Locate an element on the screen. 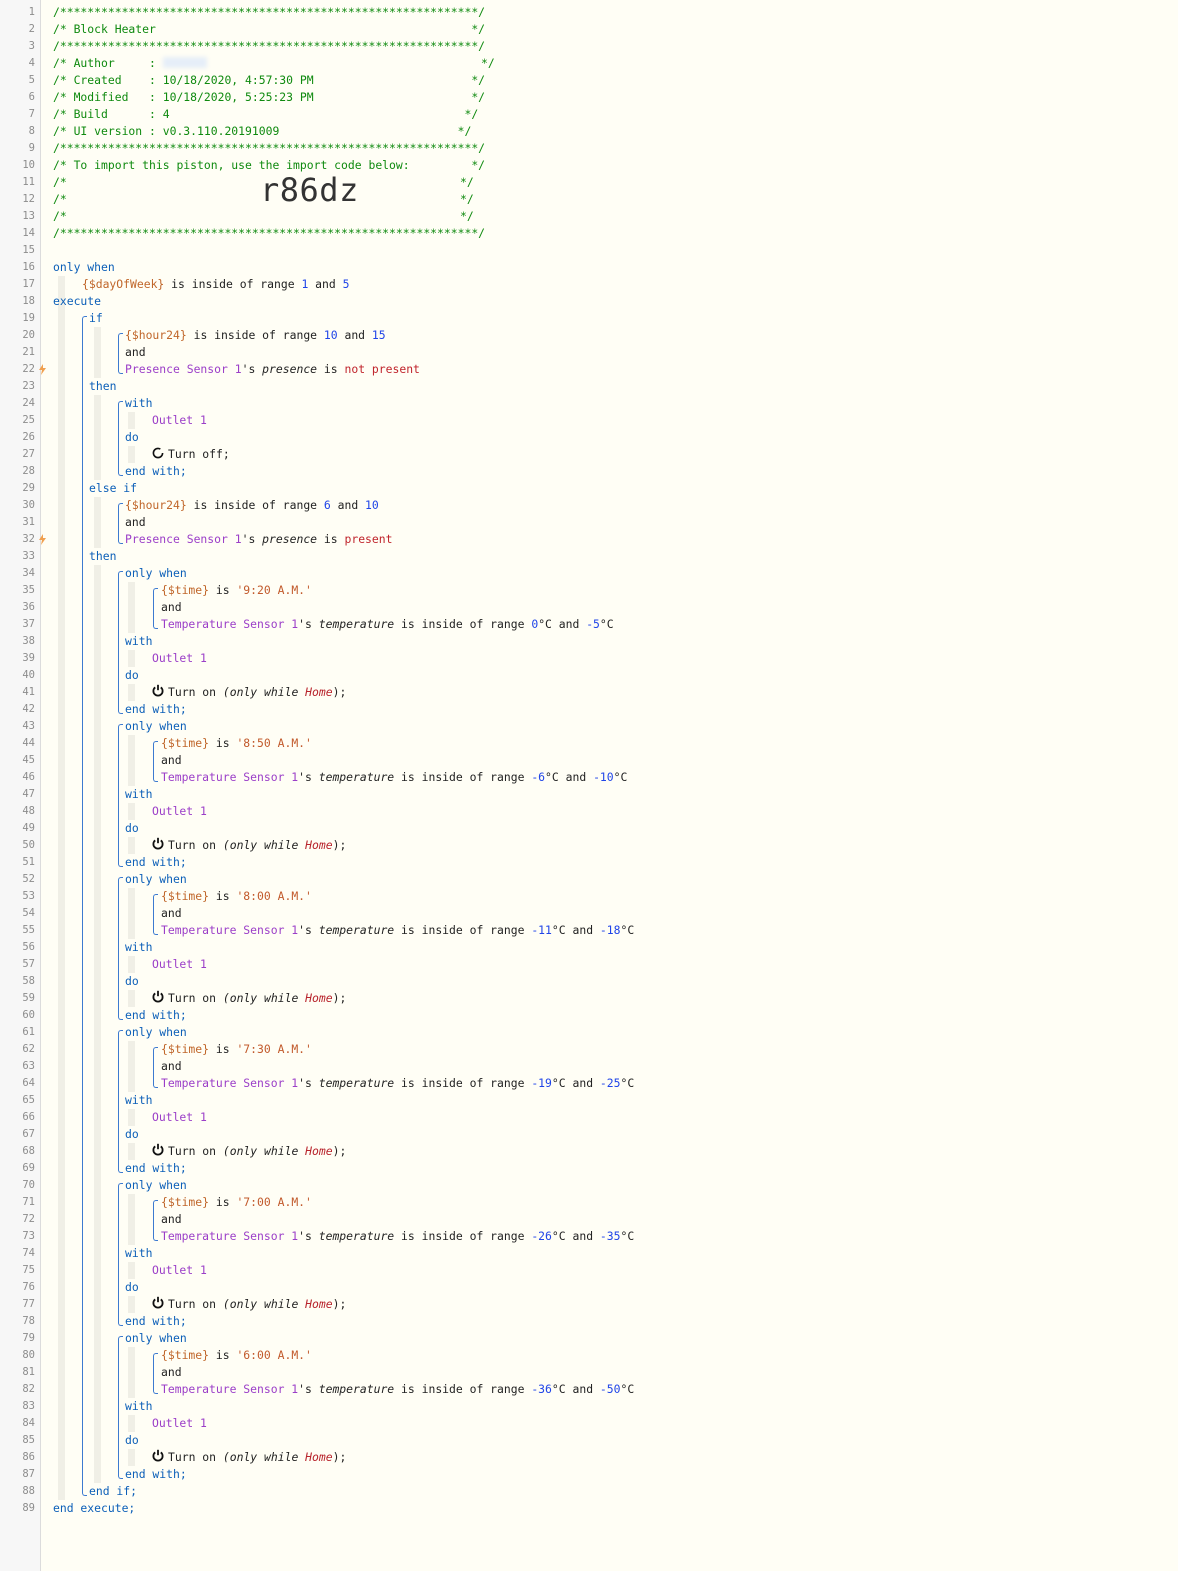 The width and height of the screenshot is (1178, 1571). code-line: 49 do is located at coordinates (589, 828).